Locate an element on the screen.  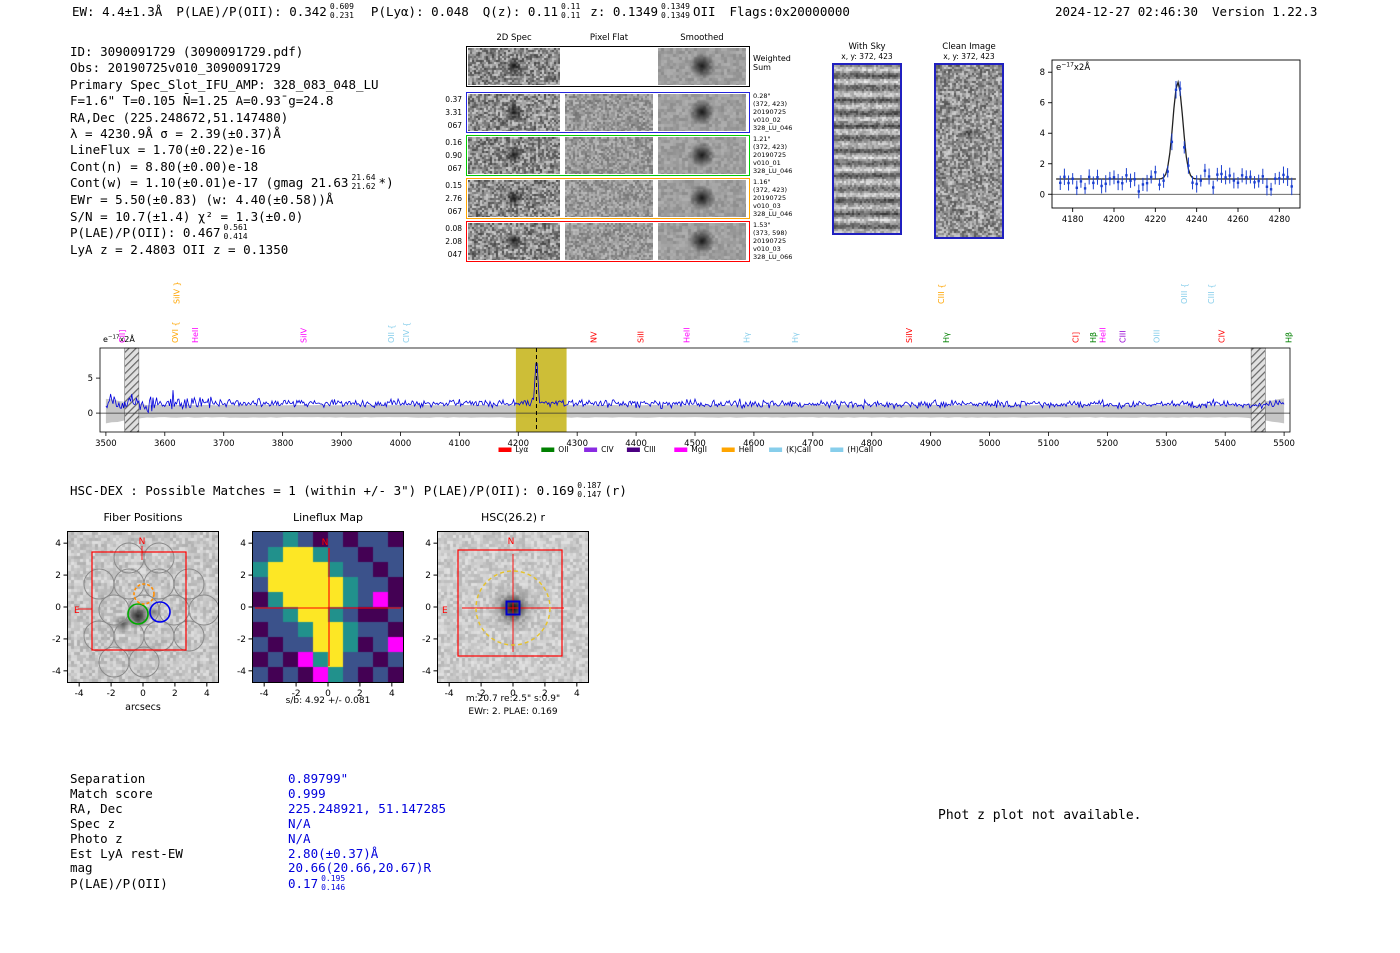
clean-image is located at coordinates (969, 151).